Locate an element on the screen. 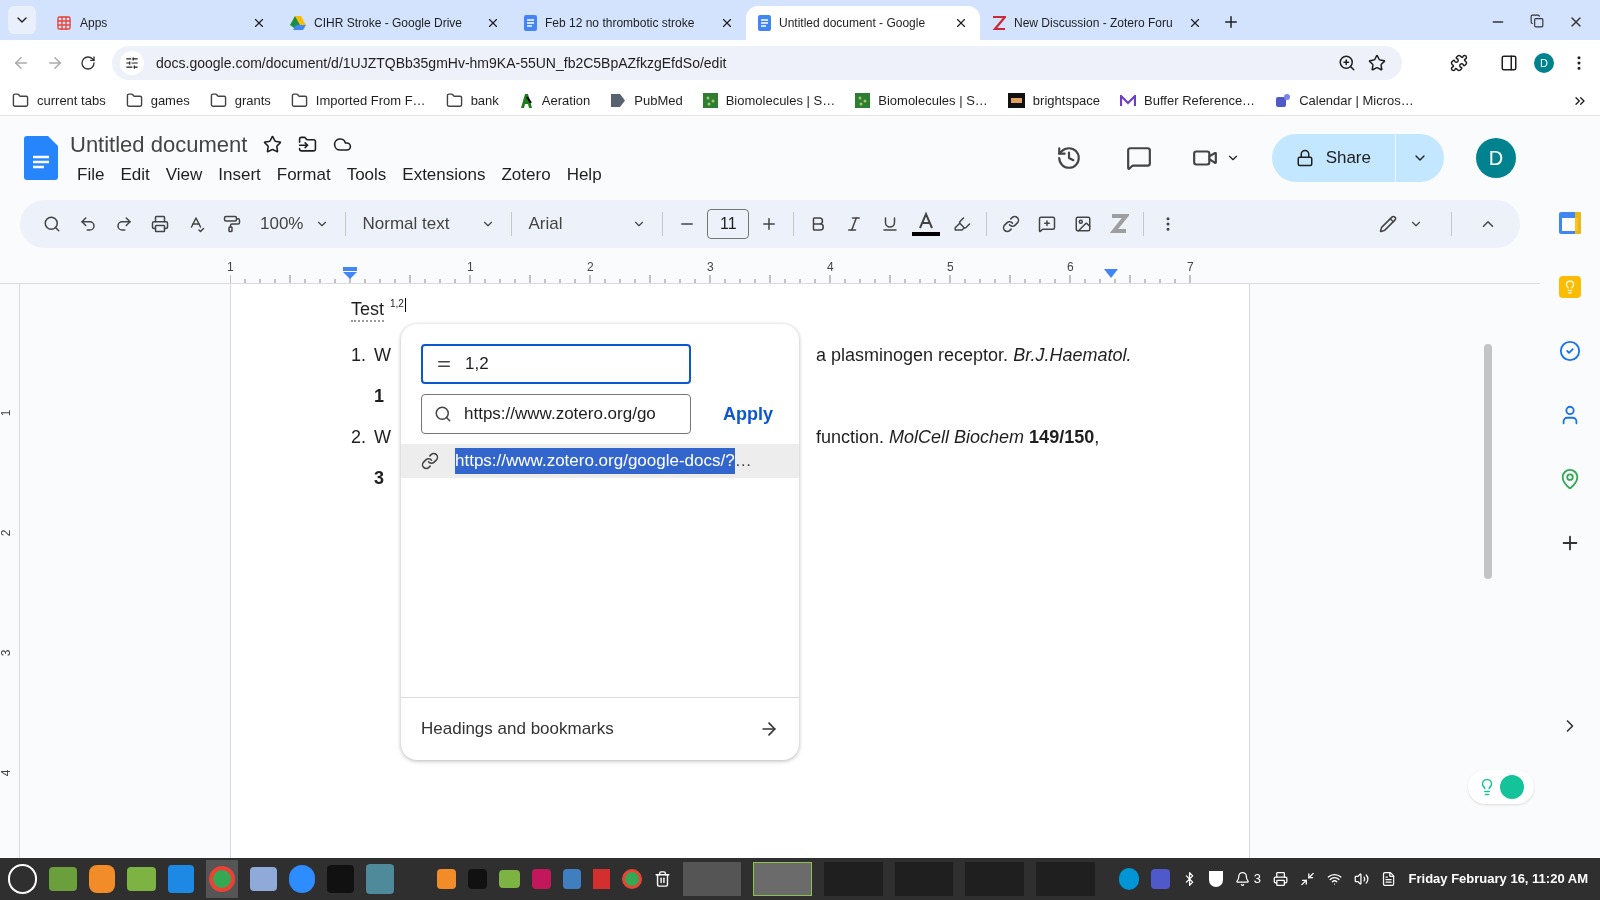  browser-tab: Apps is located at coordinates (161, 23).